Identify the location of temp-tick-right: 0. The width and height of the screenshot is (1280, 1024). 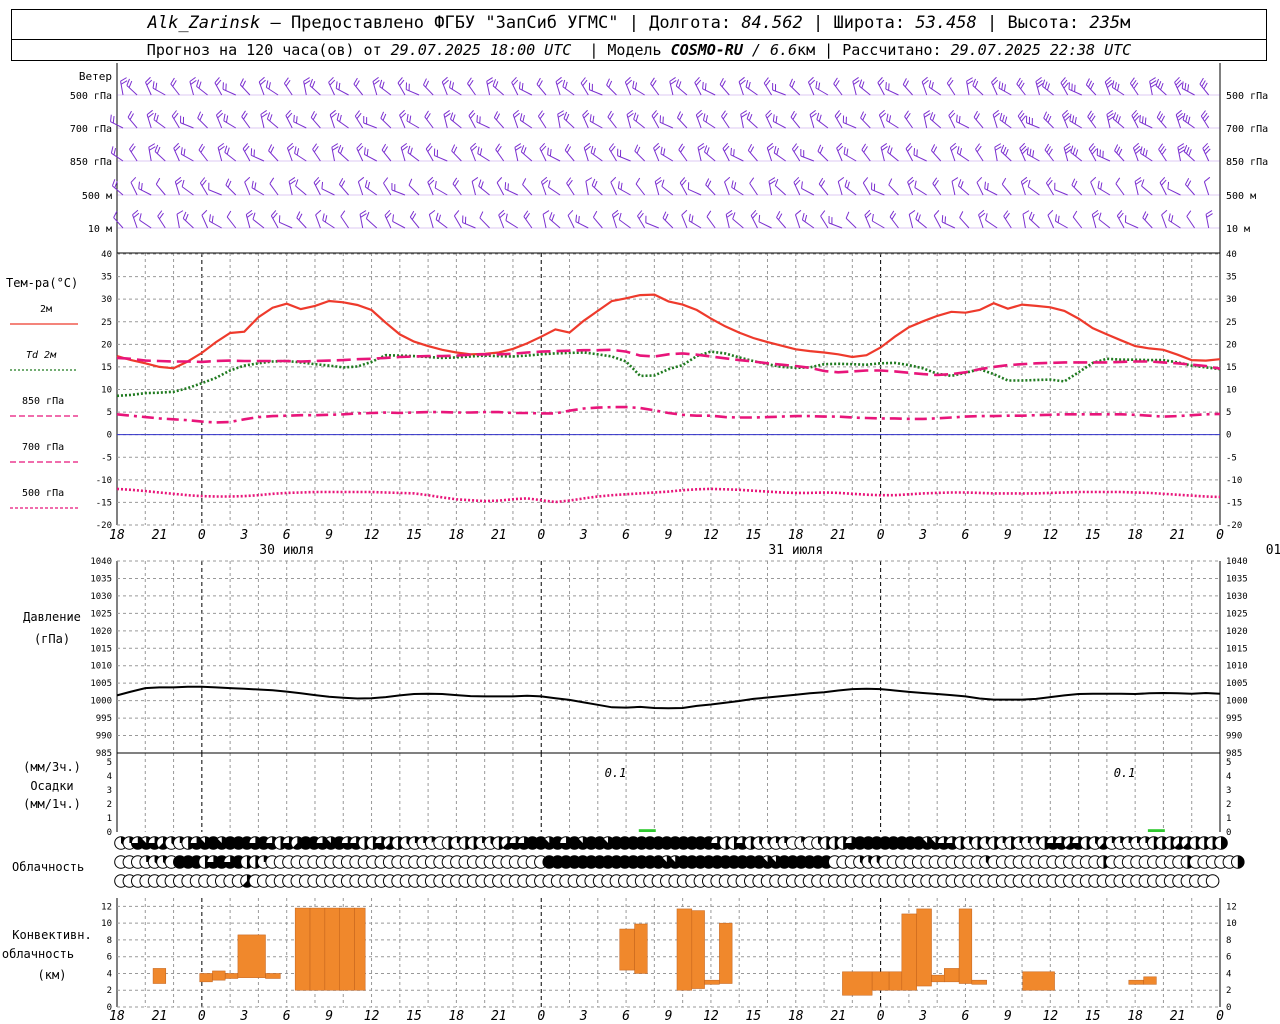
(1228, 436).